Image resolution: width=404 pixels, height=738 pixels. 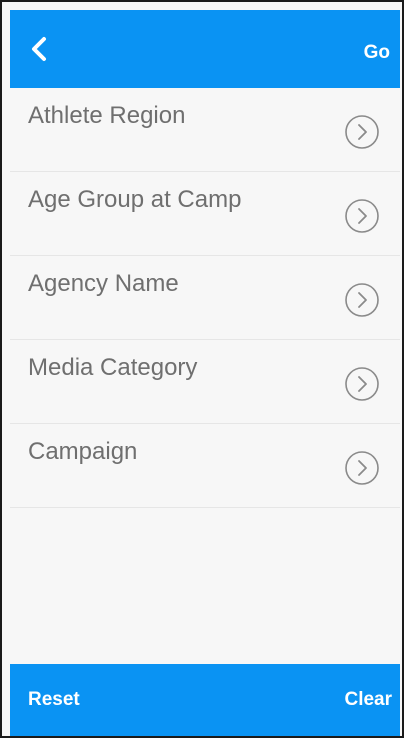 What do you see at coordinates (113, 367) in the screenshot?
I see `list-item-label: Media Category` at bounding box center [113, 367].